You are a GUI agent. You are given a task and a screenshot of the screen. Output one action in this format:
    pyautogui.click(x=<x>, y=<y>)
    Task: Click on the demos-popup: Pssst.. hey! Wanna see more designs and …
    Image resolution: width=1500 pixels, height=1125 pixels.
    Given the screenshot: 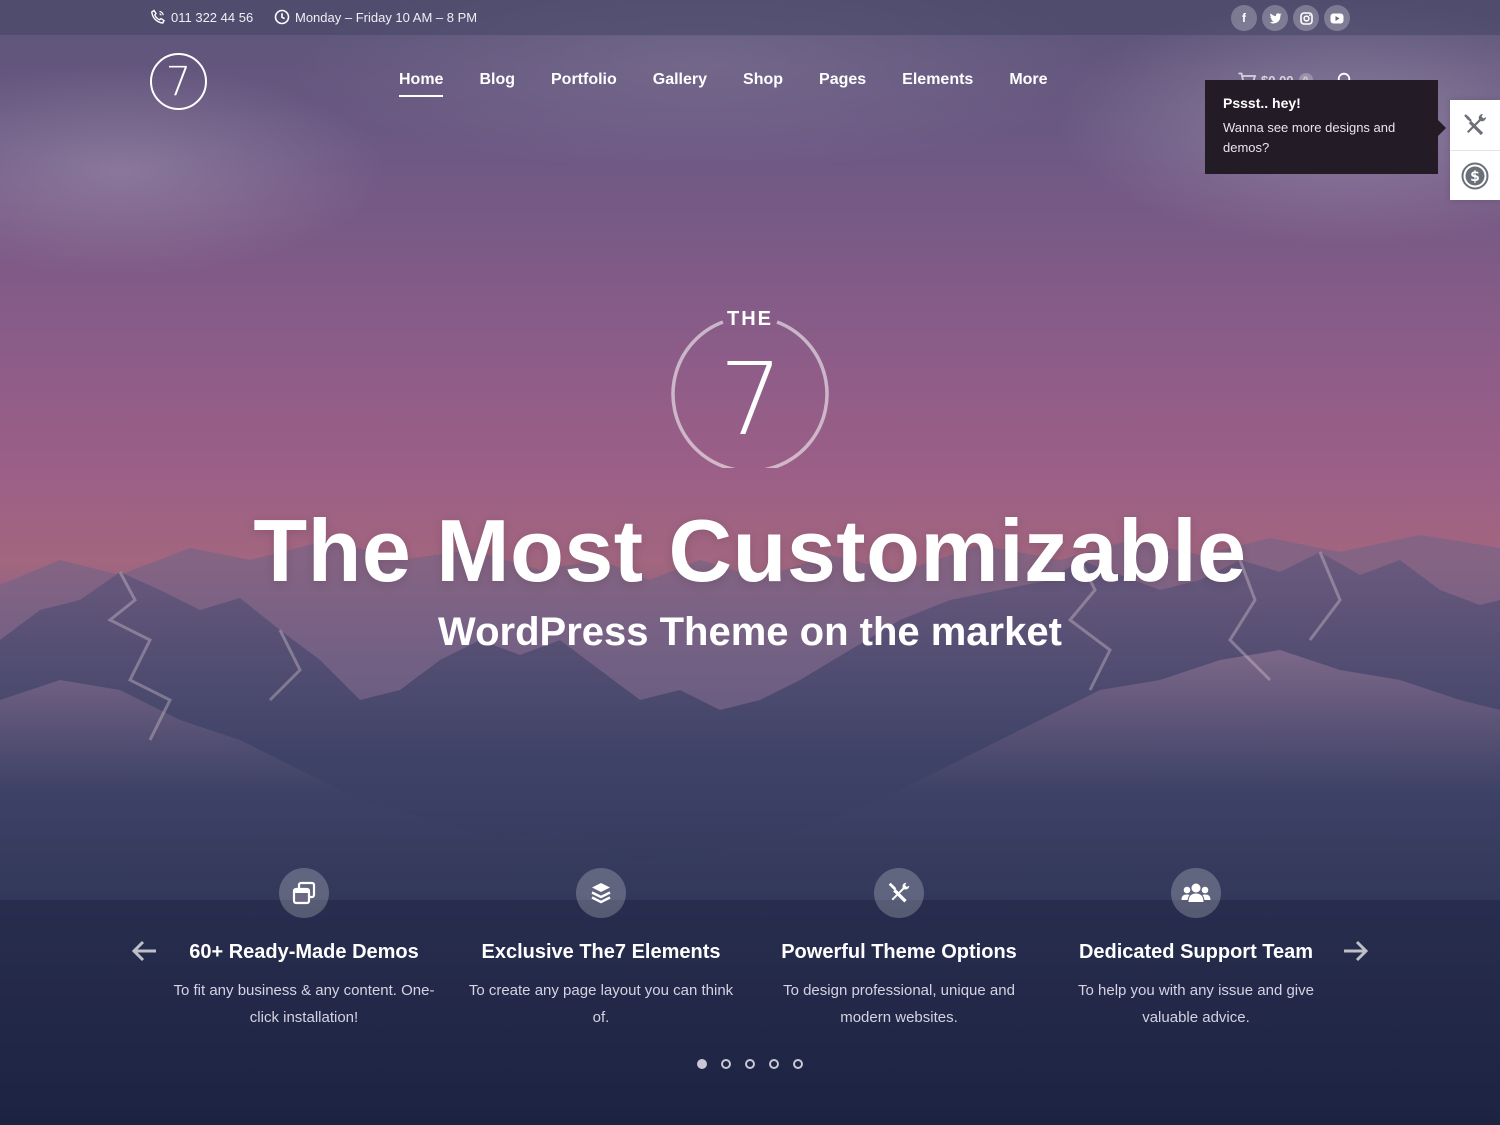 What is the action you would take?
    pyautogui.click(x=1325, y=127)
    